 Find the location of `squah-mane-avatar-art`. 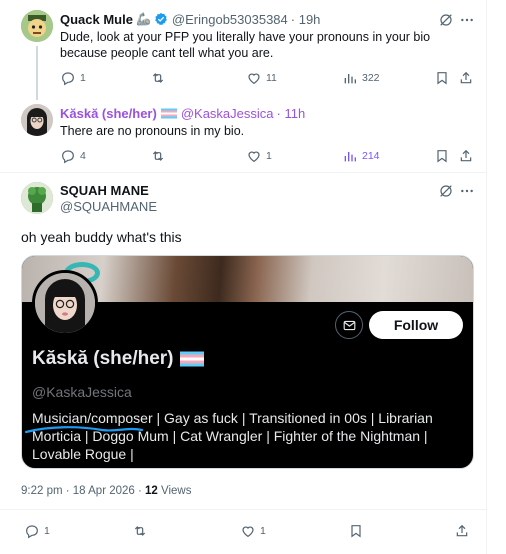

squah-mane-avatar-art is located at coordinates (37, 198).